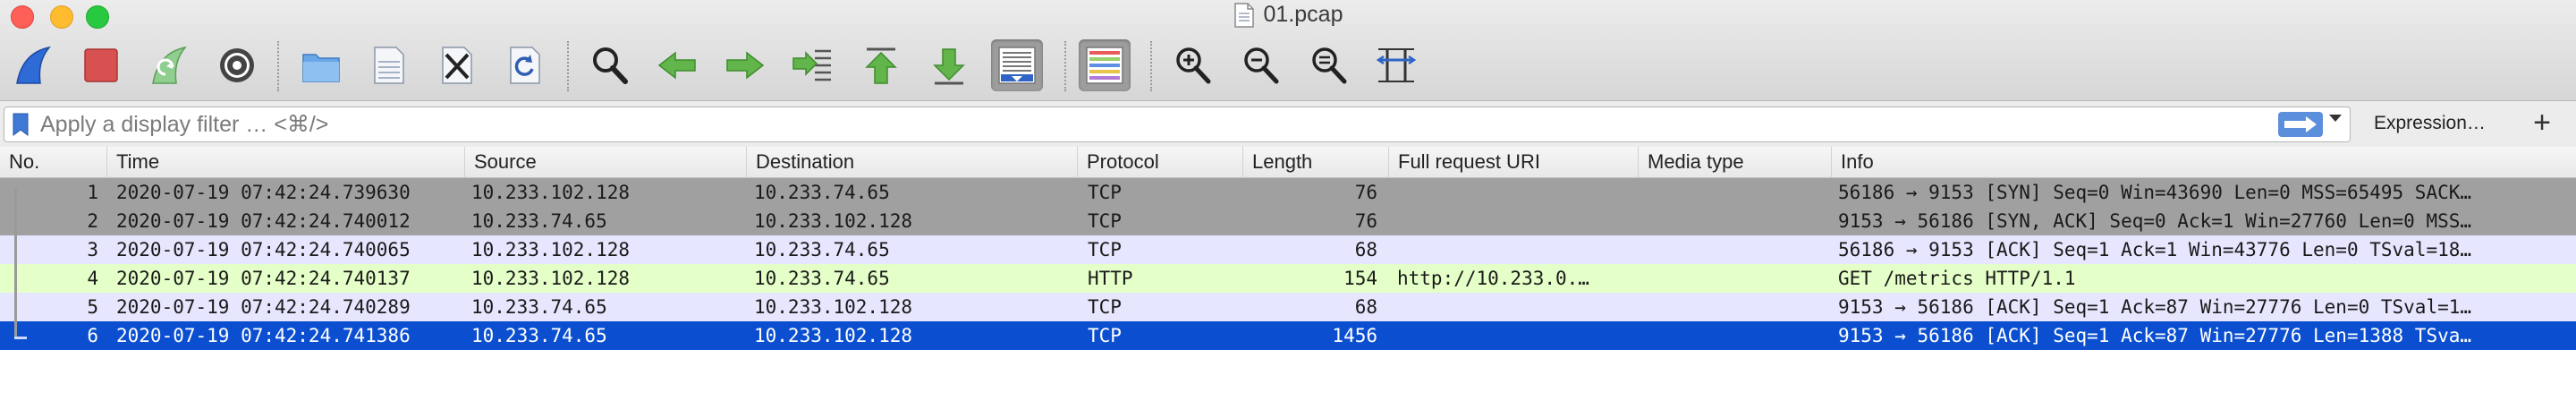  I want to click on go-back-icon, so click(677, 65).